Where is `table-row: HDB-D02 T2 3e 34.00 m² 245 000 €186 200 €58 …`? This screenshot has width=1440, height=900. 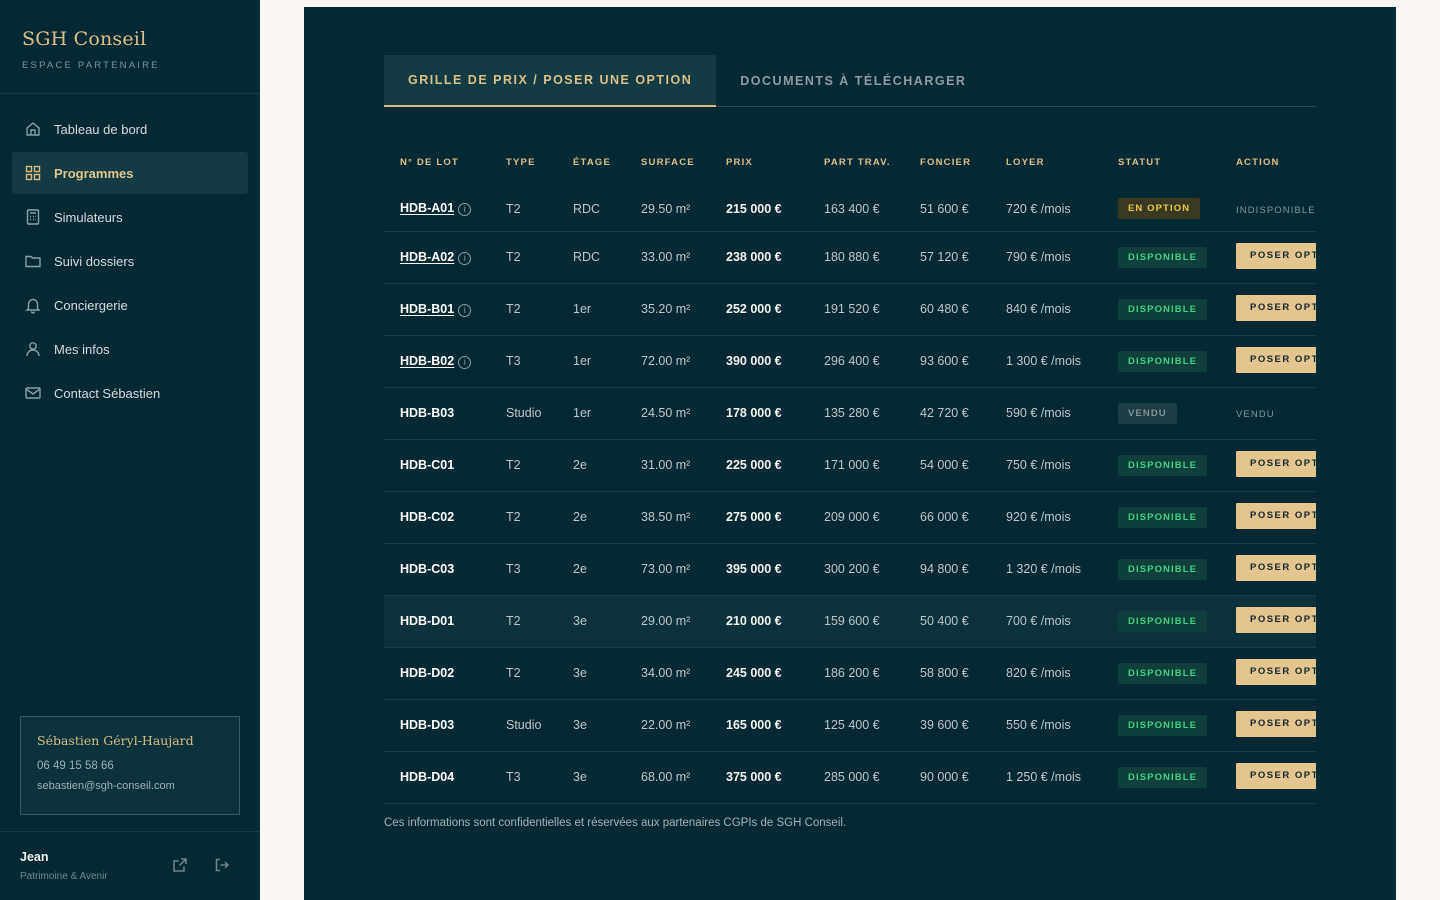 table-row: HDB-D02 T2 3e 34.00 m² 245 000 €186 200 €58 … is located at coordinates (850, 673).